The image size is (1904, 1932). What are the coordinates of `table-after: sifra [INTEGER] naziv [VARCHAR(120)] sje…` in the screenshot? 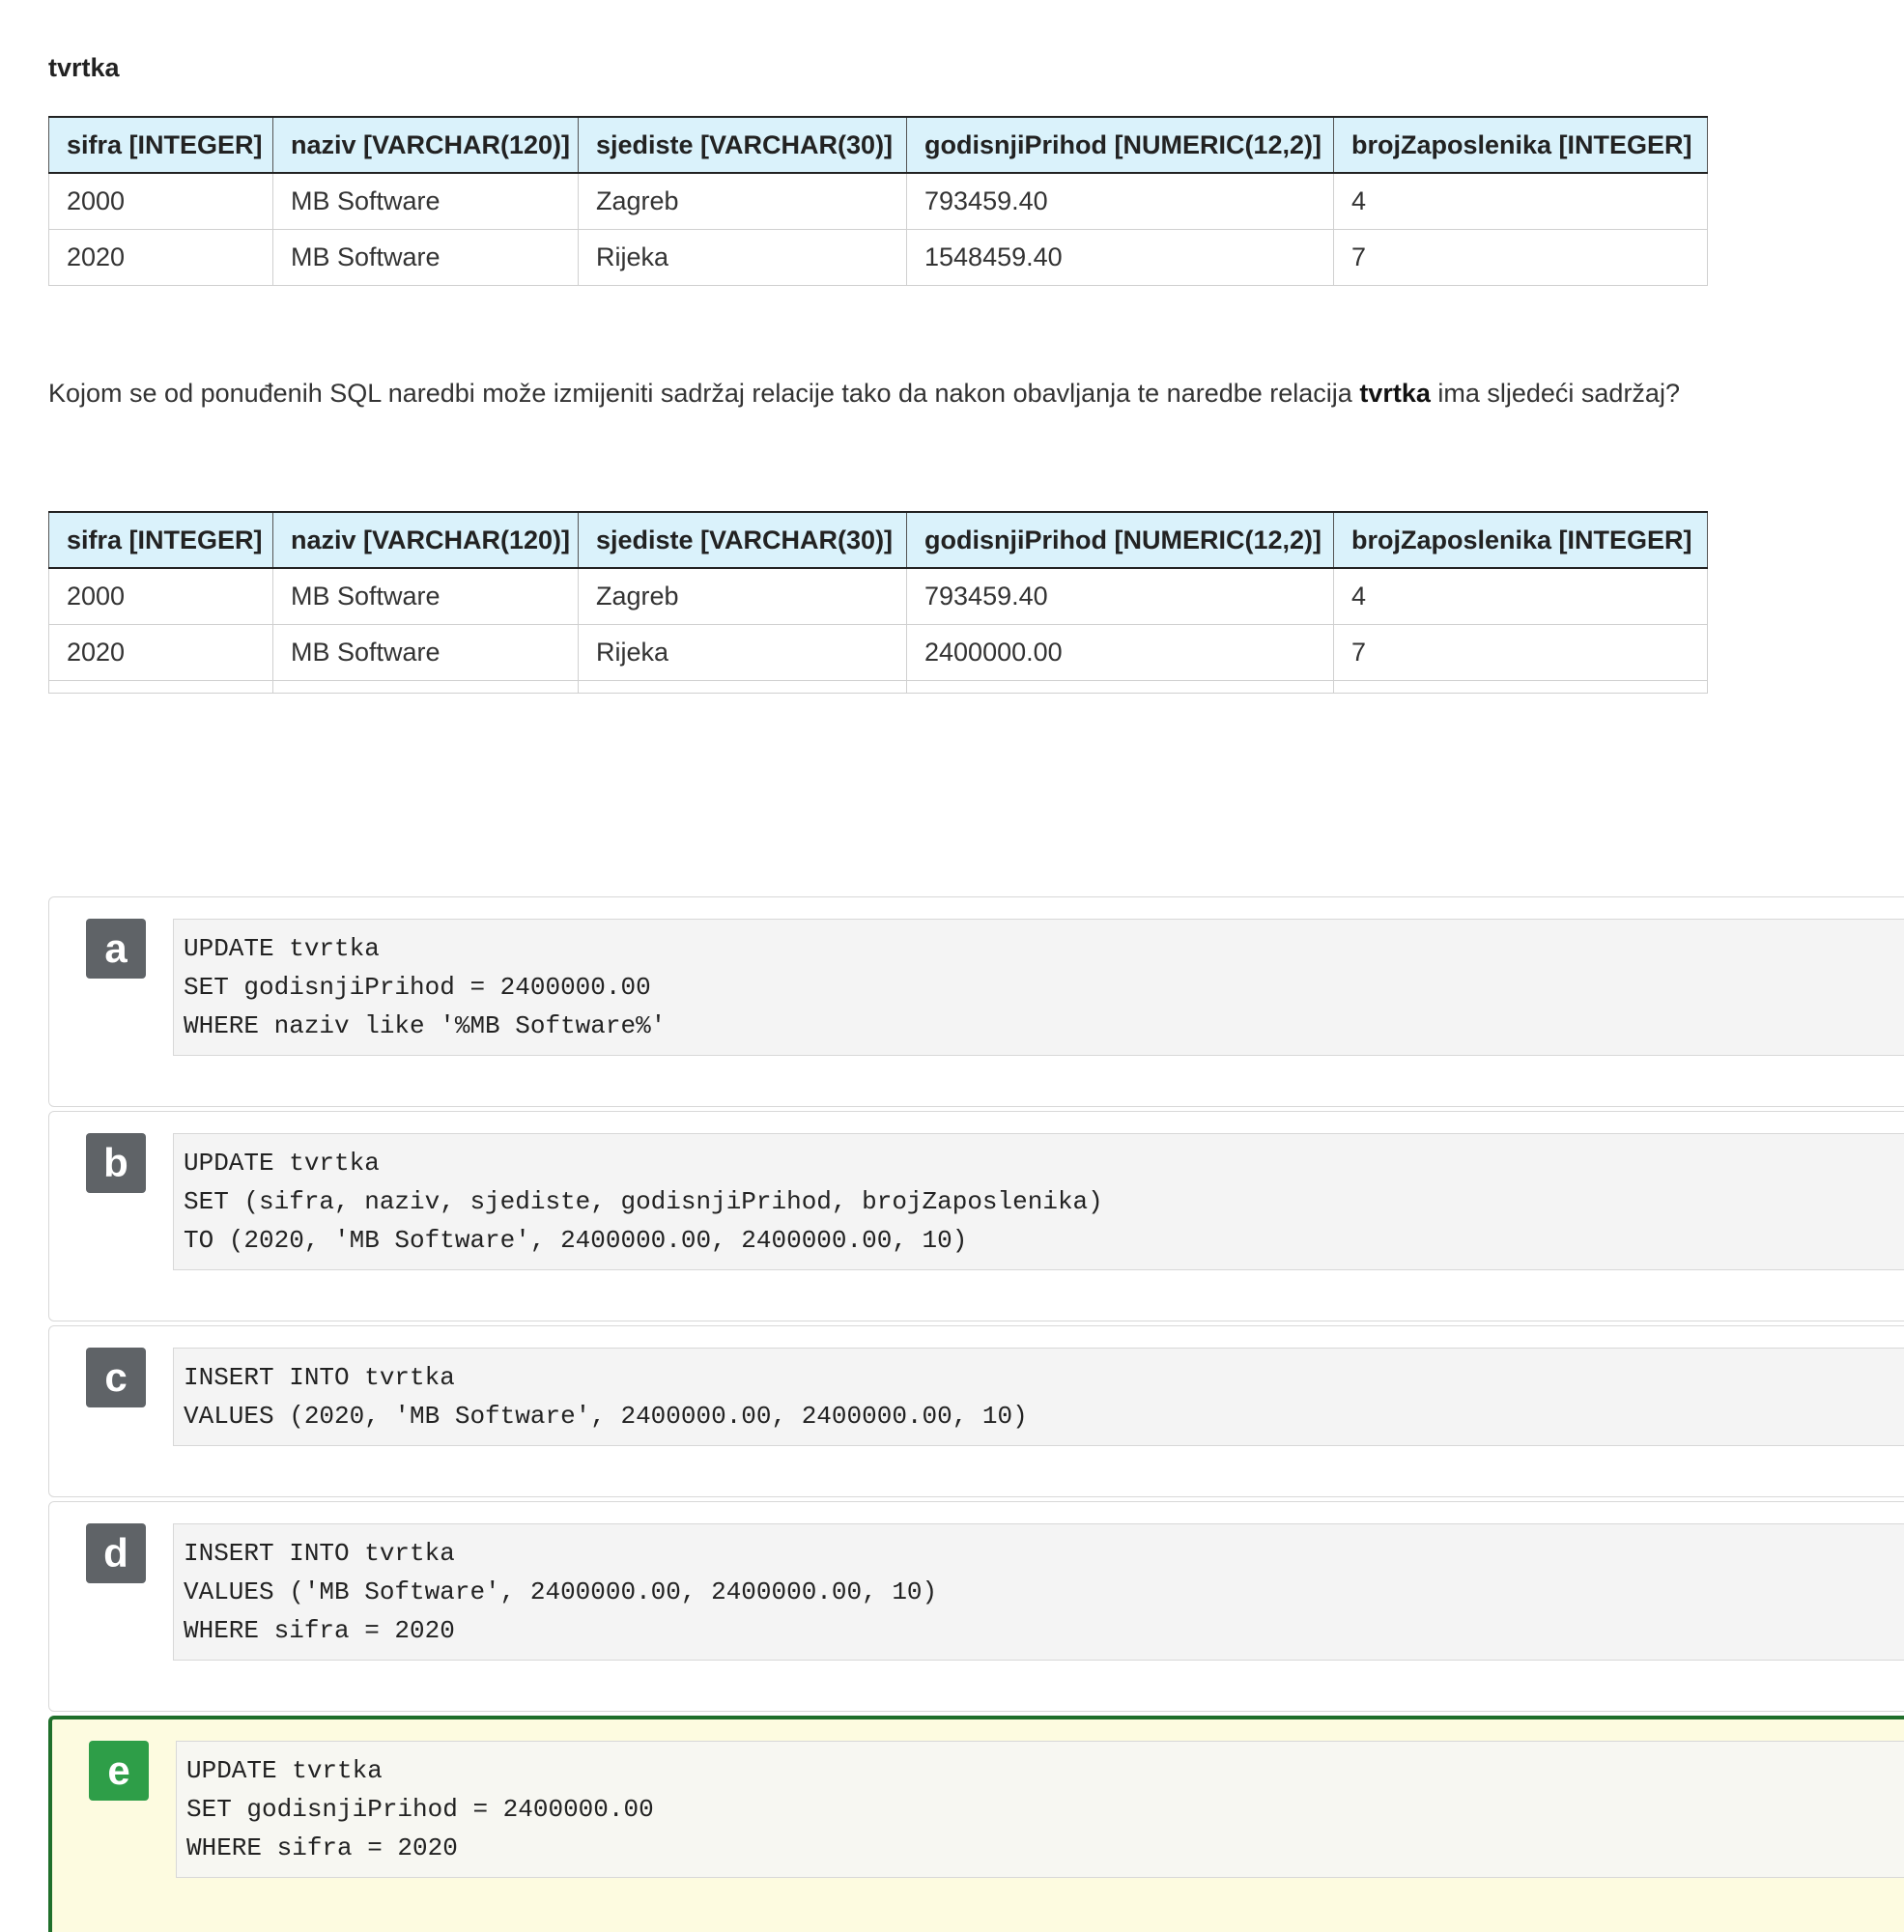 It's located at (878, 602).